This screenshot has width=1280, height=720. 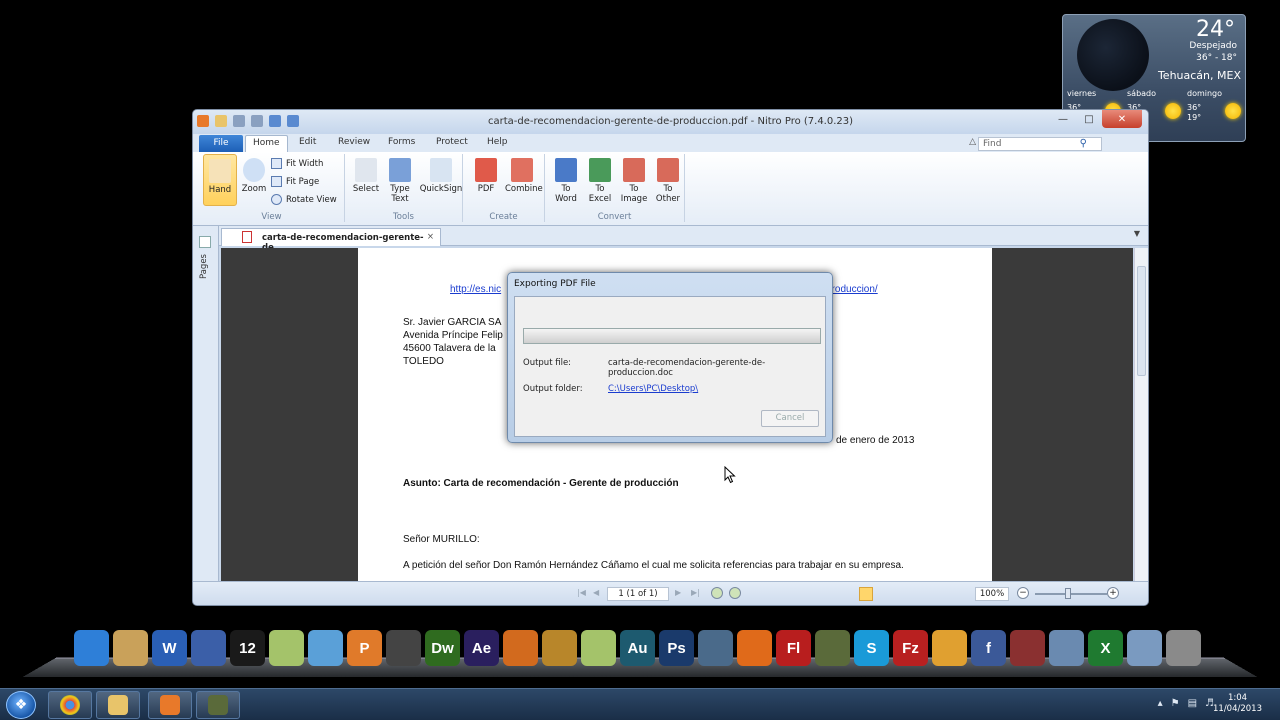 I want to click on excel-icon: X, so click(x=1105, y=648).